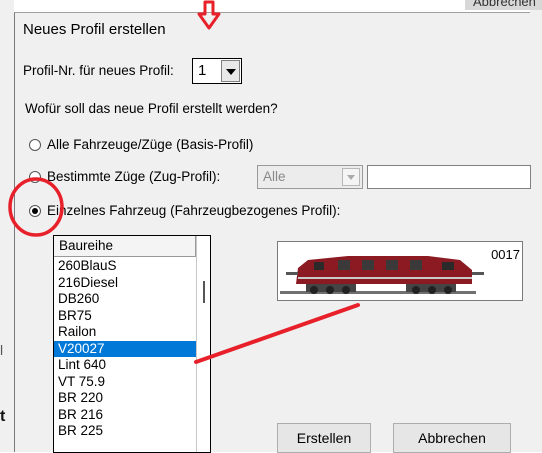  I want to click on create-button: Erstellen, so click(324, 438).